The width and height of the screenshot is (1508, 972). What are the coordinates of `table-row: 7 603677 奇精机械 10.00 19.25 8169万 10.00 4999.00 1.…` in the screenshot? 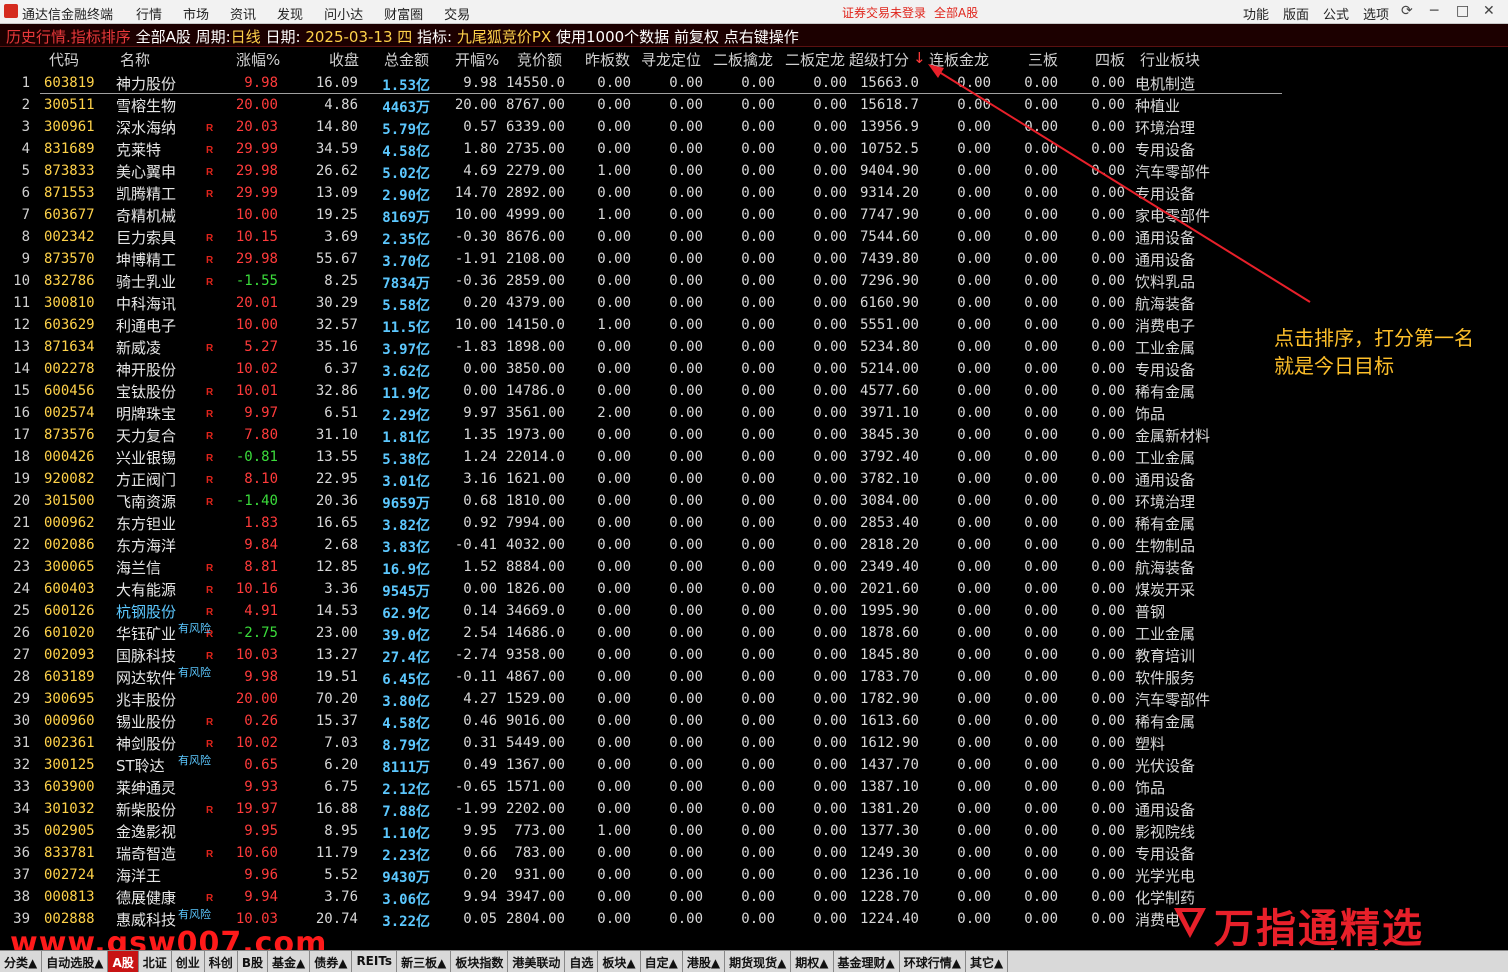 It's located at (754, 215).